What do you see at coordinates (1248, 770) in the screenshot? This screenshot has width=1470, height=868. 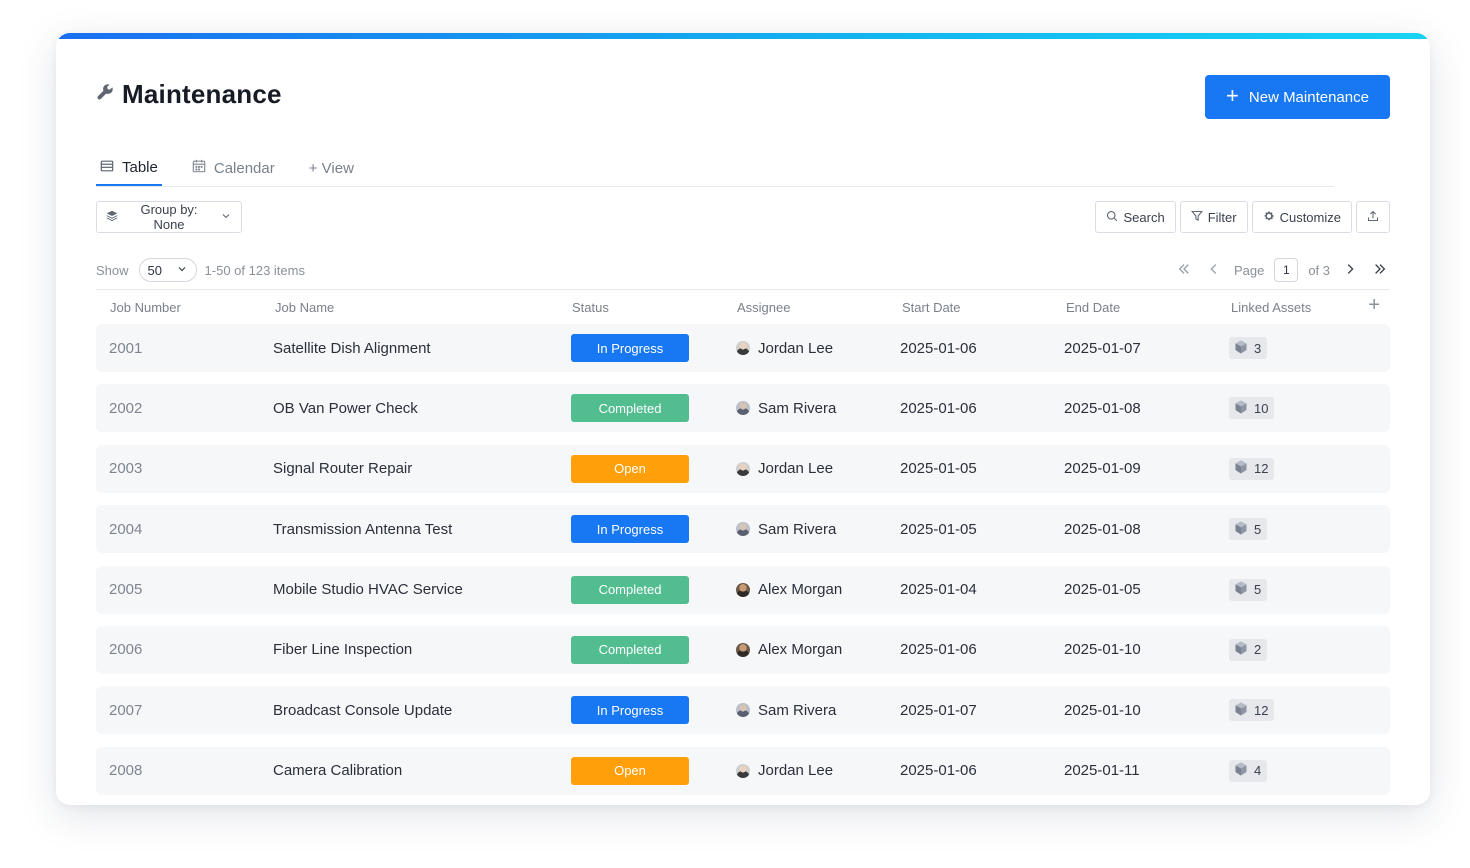 I see `linked-assets-chip: 4` at bounding box center [1248, 770].